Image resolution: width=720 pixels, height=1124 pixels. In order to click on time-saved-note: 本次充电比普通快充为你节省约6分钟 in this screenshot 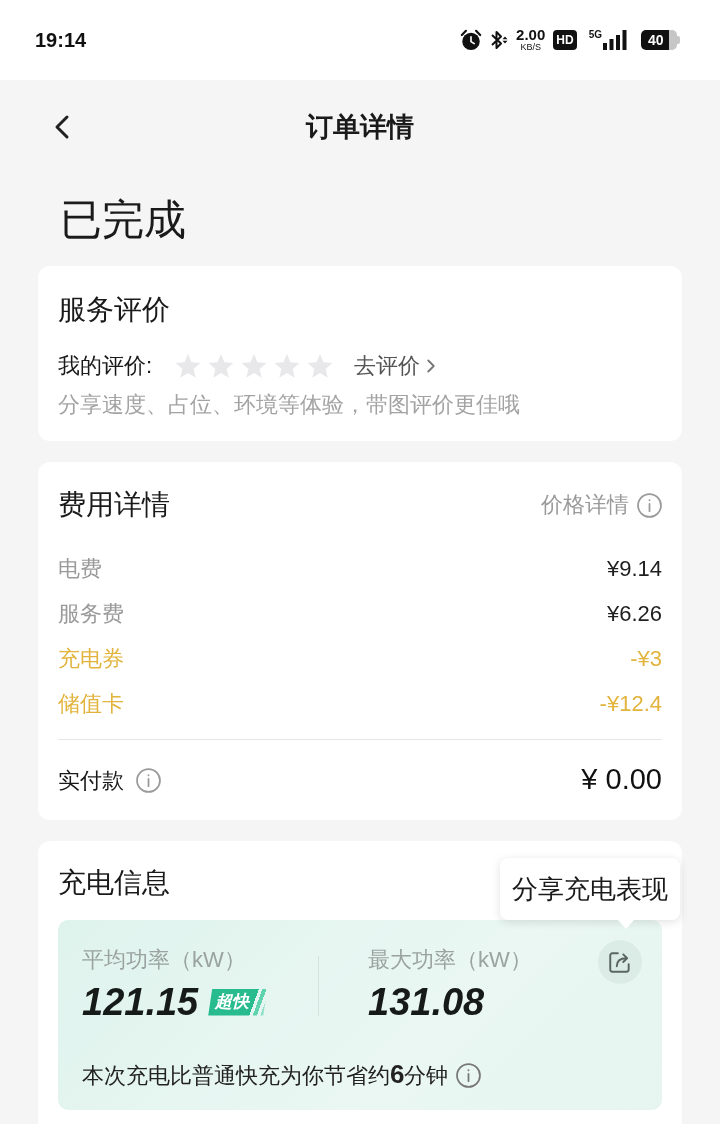, I will do `click(265, 1074)`.